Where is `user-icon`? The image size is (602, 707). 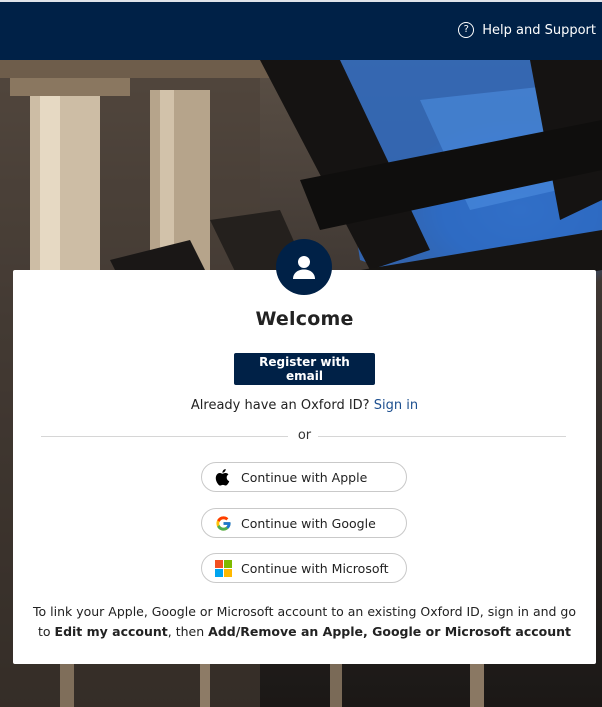
user-icon is located at coordinates (304, 267).